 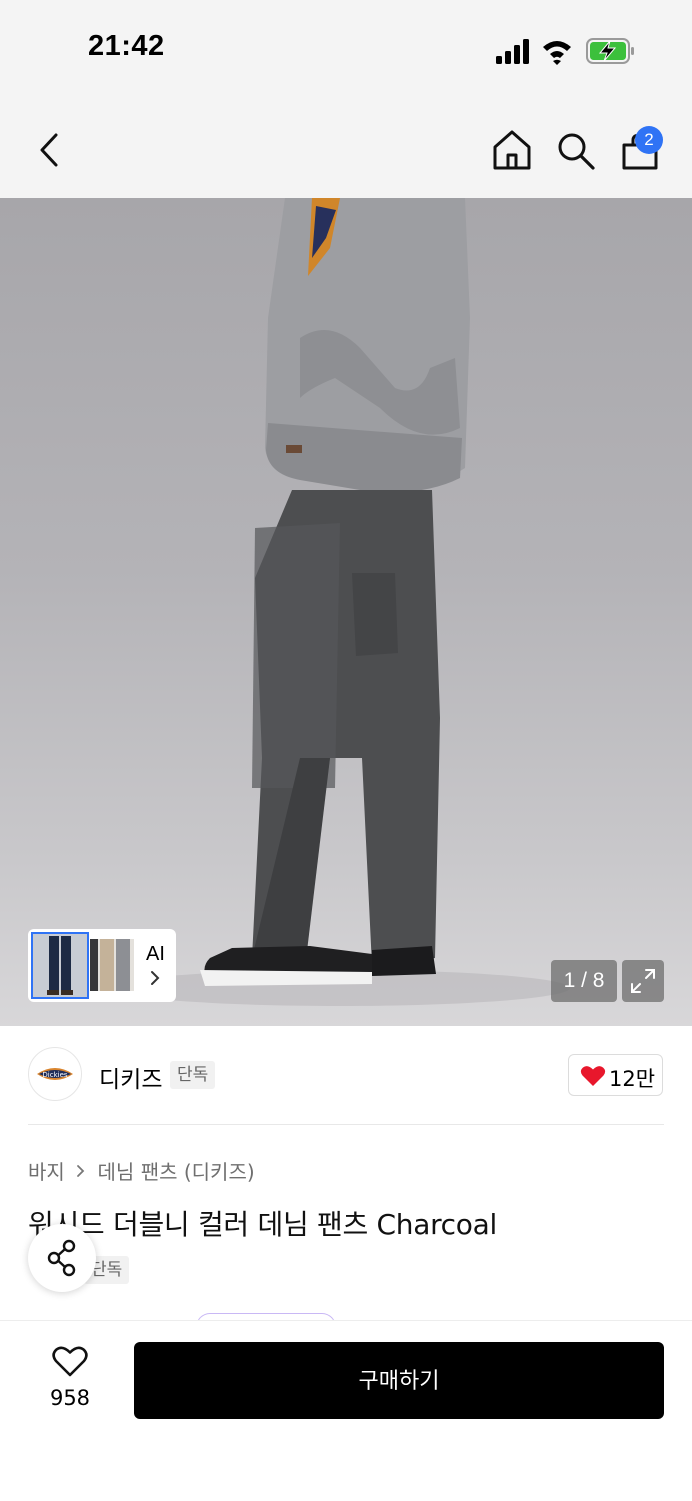 I want to click on share-button, so click(x=62, y=1258).